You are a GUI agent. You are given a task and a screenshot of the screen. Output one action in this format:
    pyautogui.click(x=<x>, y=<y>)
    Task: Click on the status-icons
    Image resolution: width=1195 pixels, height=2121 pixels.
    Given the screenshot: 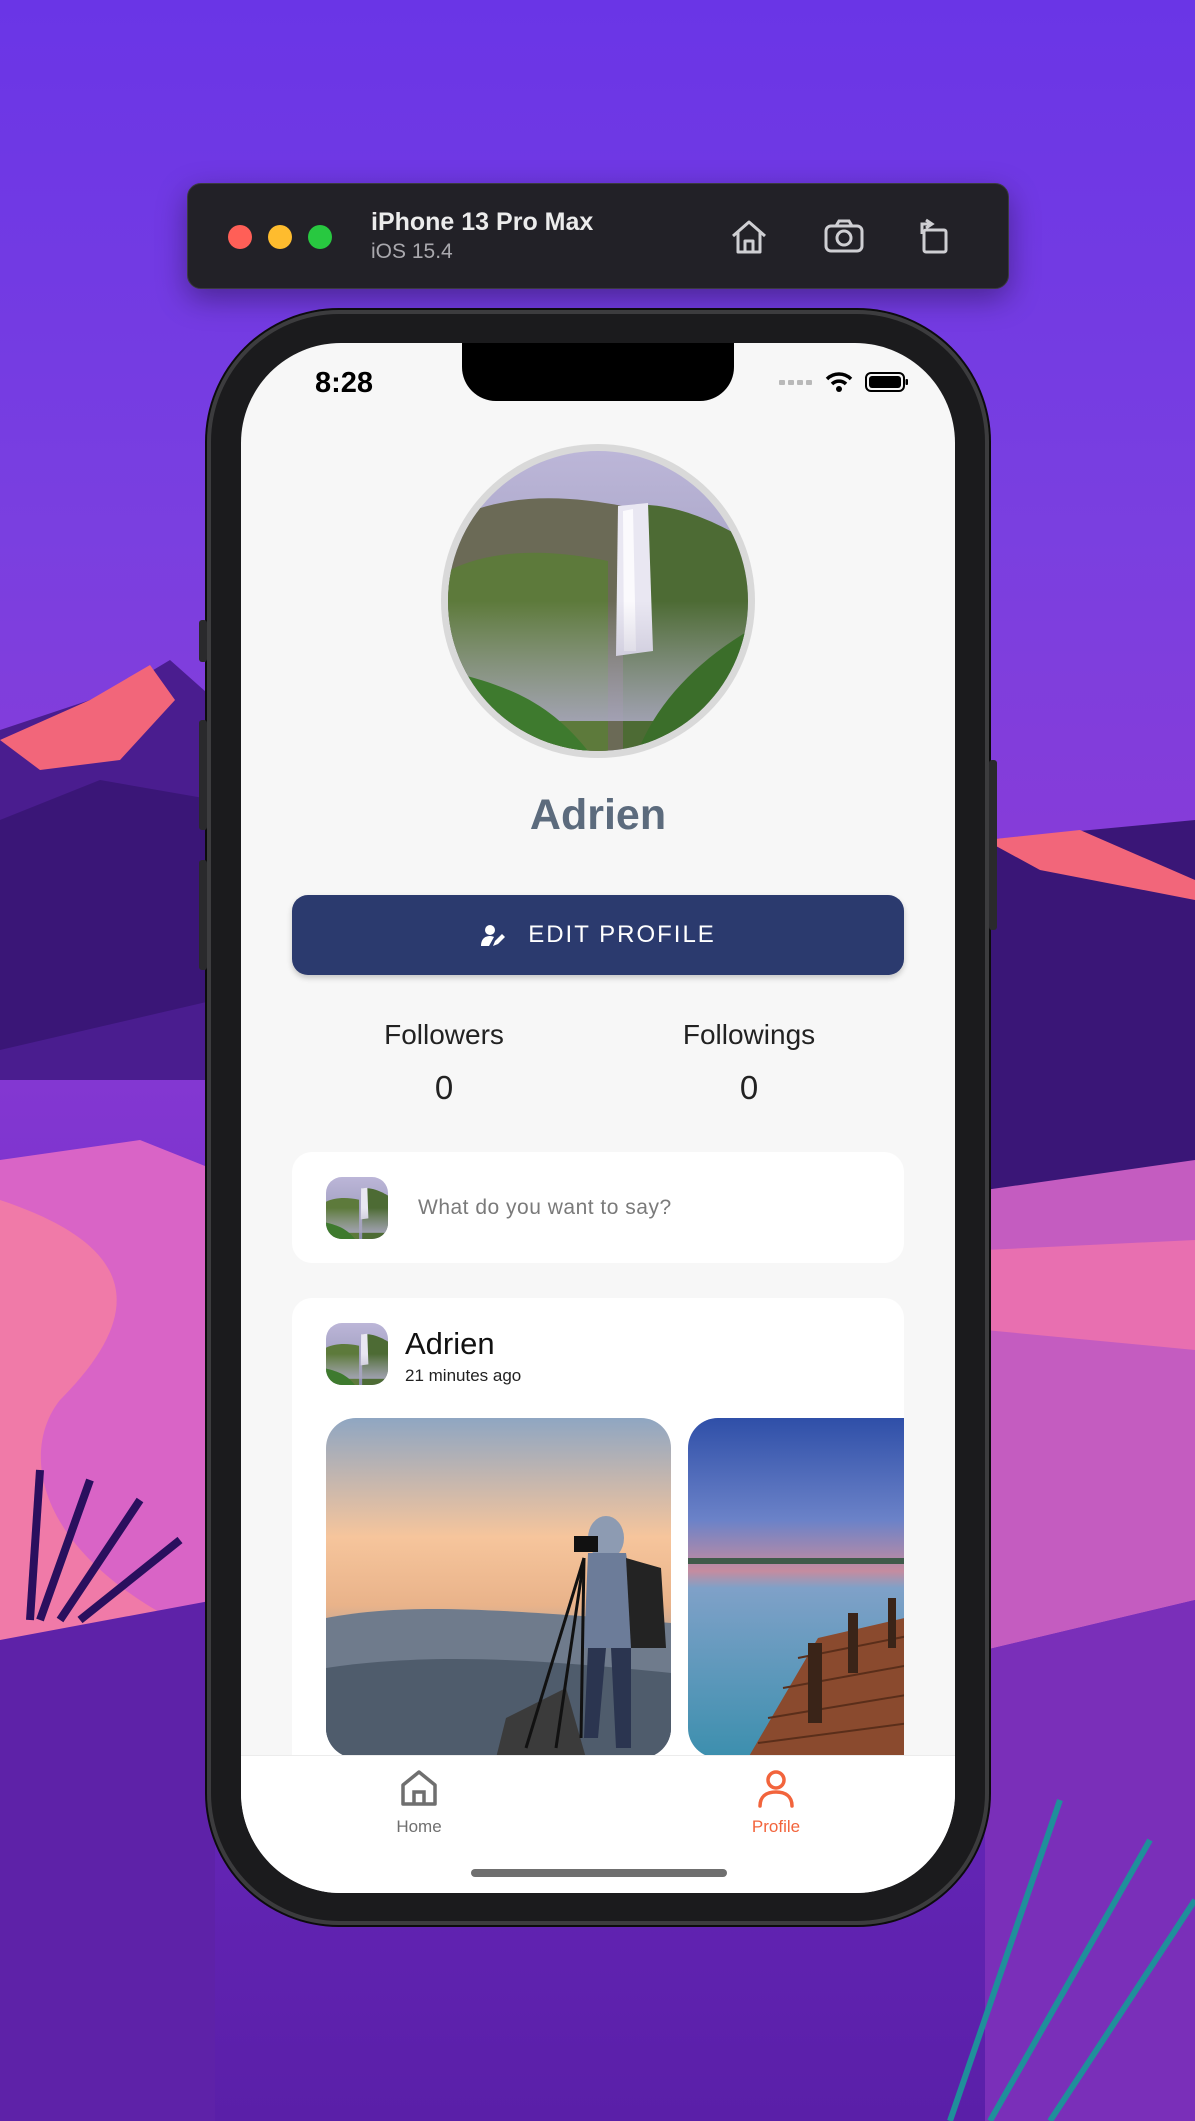 What is the action you would take?
    pyautogui.click(x=844, y=382)
    